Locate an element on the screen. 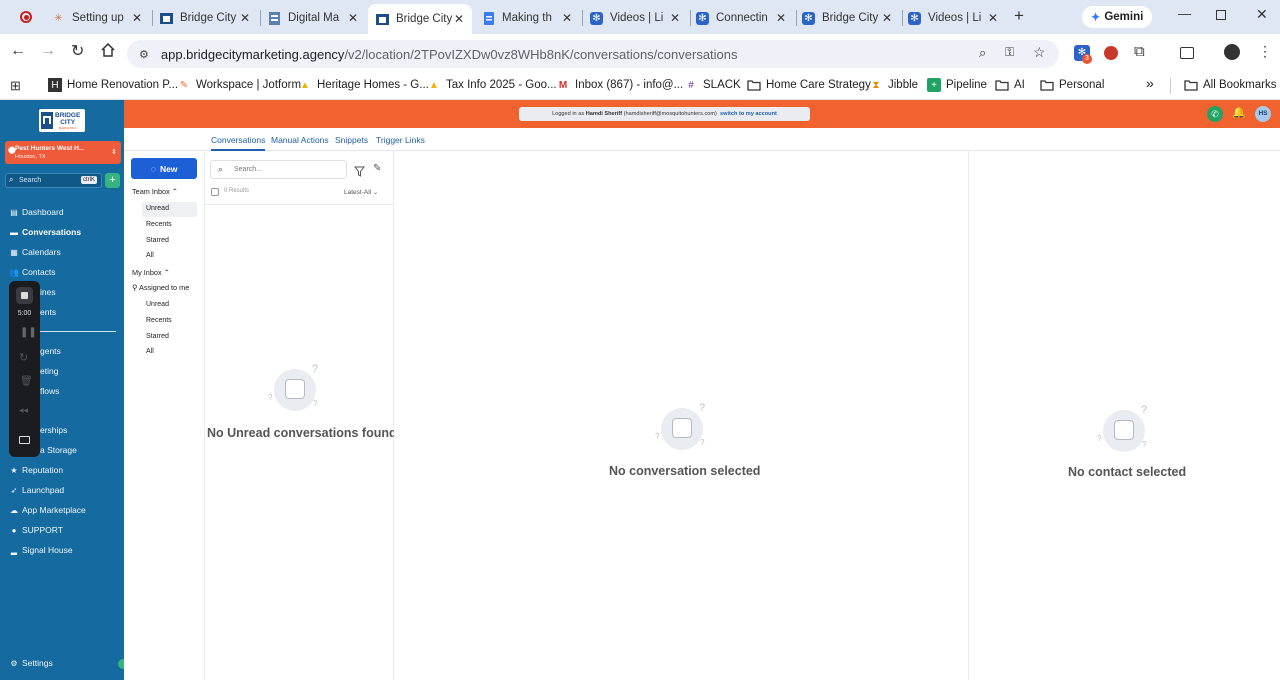  browser-tab-3: Bridge City ✕ is located at coordinates (420, 19).